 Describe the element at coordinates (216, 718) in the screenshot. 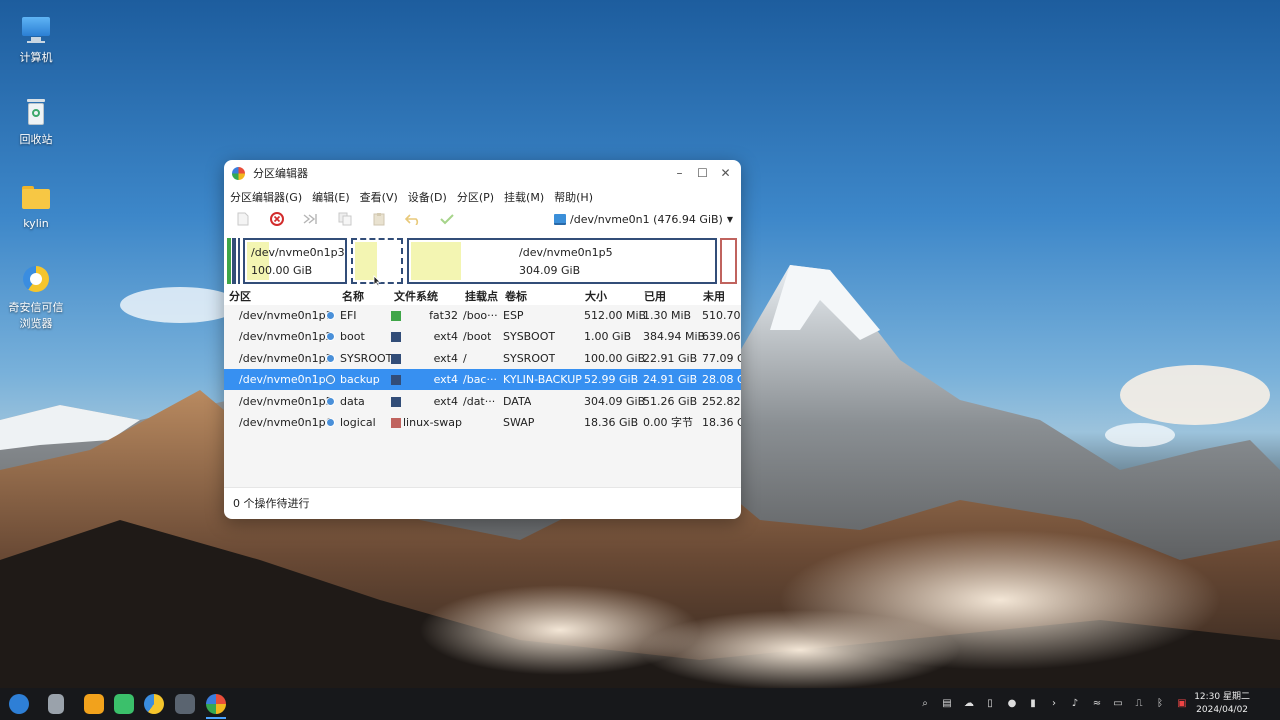

I see `active-app-indicator` at that location.